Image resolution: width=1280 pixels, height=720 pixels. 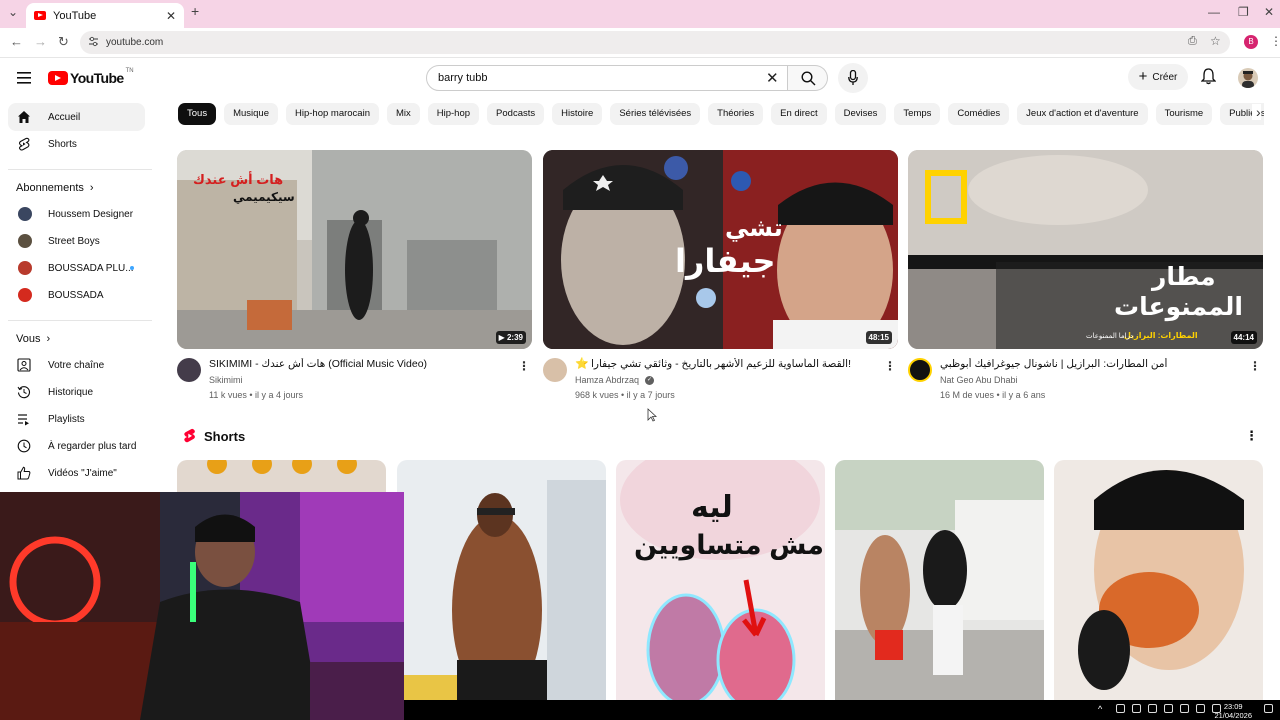 What do you see at coordinates (1214, 12) in the screenshot?
I see `minimize-icon: —` at bounding box center [1214, 12].